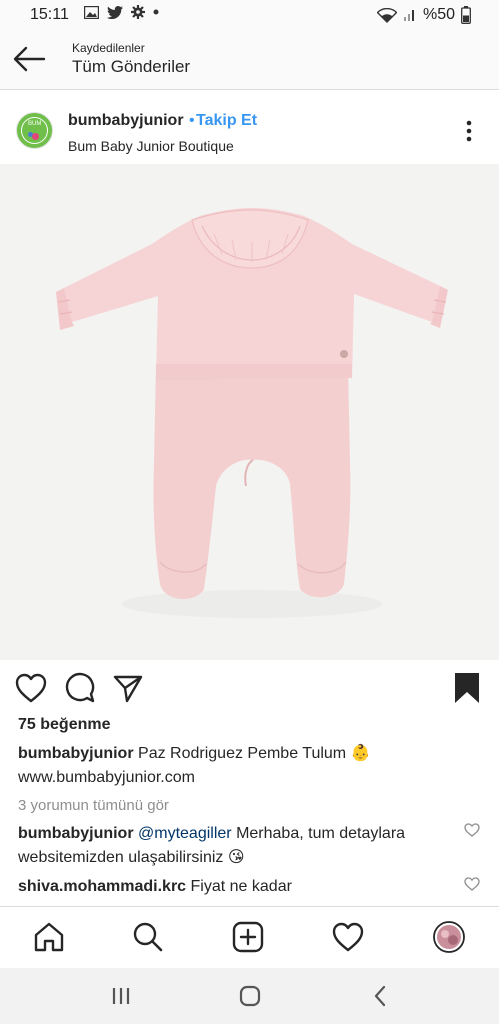 The width and height of the screenshot is (499, 1024). Describe the element at coordinates (241, 886) in the screenshot. I see `comment-text: Fiyat ne kadar` at that location.